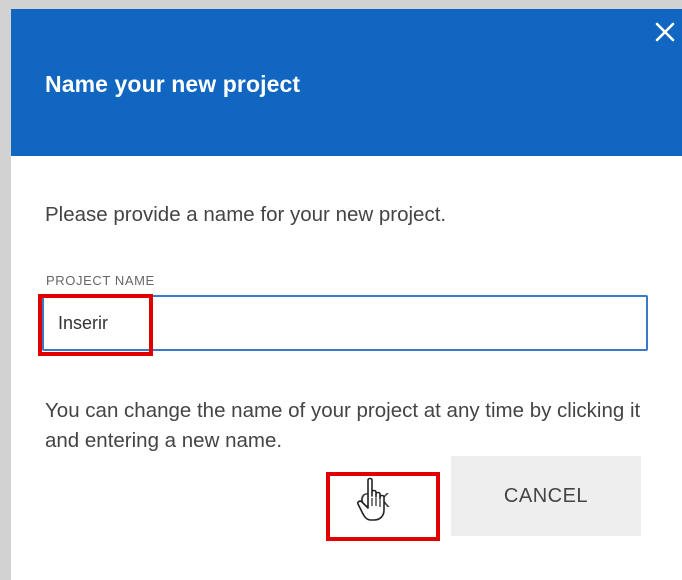 The image size is (682, 580). What do you see at coordinates (173, 84) in the screenshot?
I see `dialog-title: Name your new project` at bounding box center [173, 84].